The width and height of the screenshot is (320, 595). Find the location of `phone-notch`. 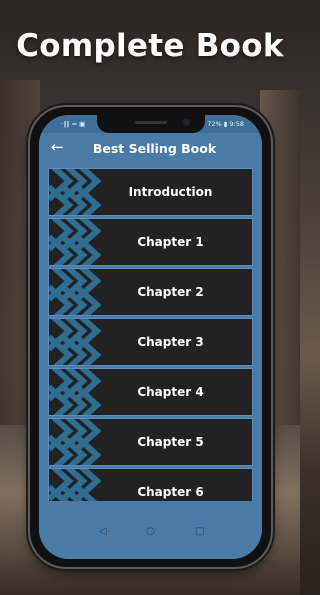

phone-notch is located at coordinates (151, 124).